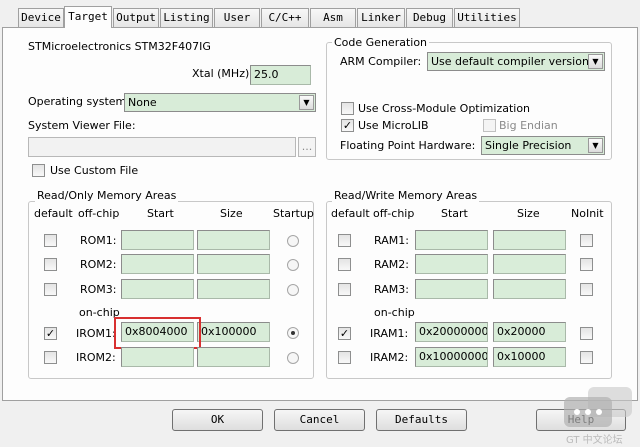 Image resolution: width=640 pixels, height=447 pixels. I want to click on rom1-start-input, so click(157, 240).